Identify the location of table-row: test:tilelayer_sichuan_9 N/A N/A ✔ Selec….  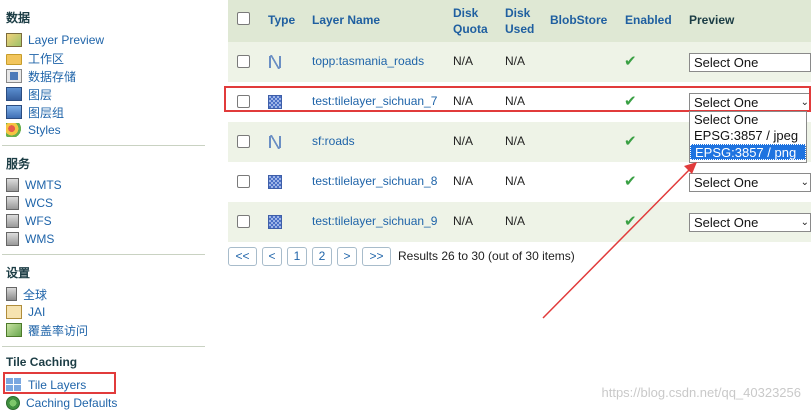
(519, 222).